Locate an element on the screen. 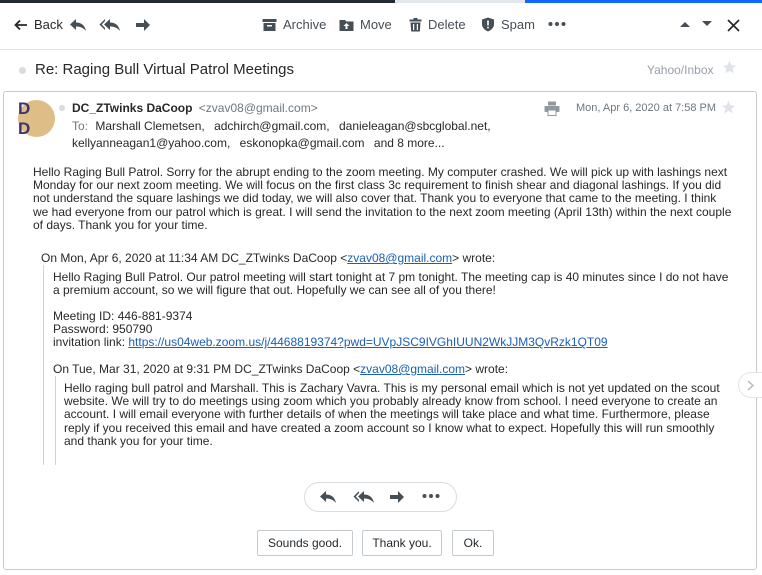 This screenshot has height=575, width=762. message-toolbar: Back Archive Move Delete Spam is located at coordinates (381, 26).